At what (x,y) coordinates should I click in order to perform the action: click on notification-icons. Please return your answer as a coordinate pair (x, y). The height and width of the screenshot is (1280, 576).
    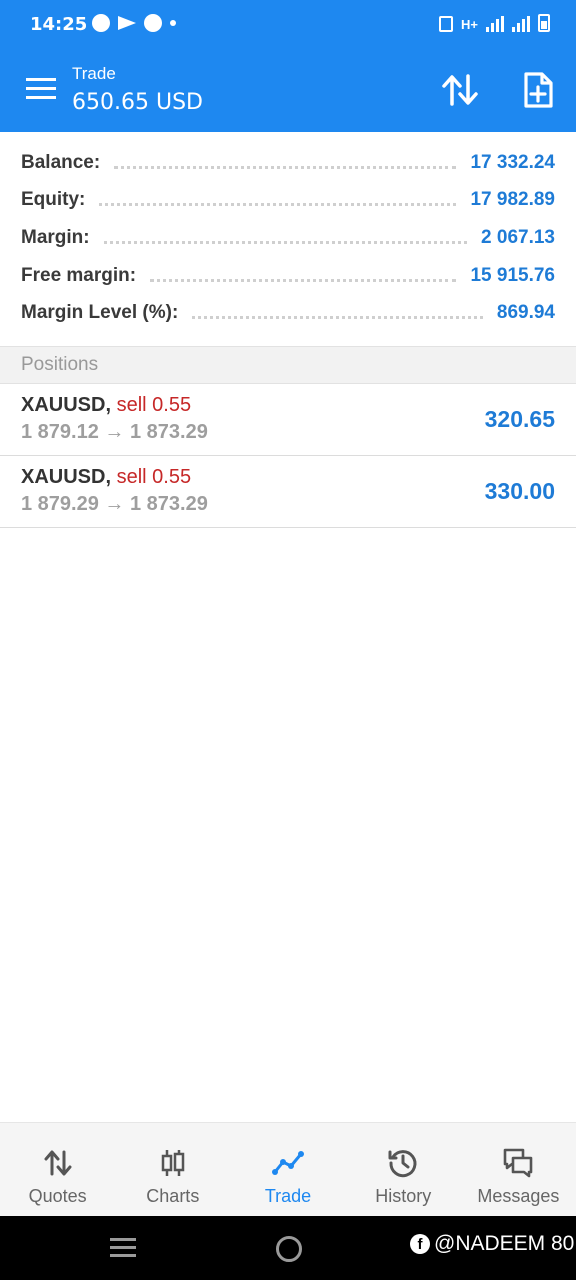
    Looking at the image, I should click on (134, 23).